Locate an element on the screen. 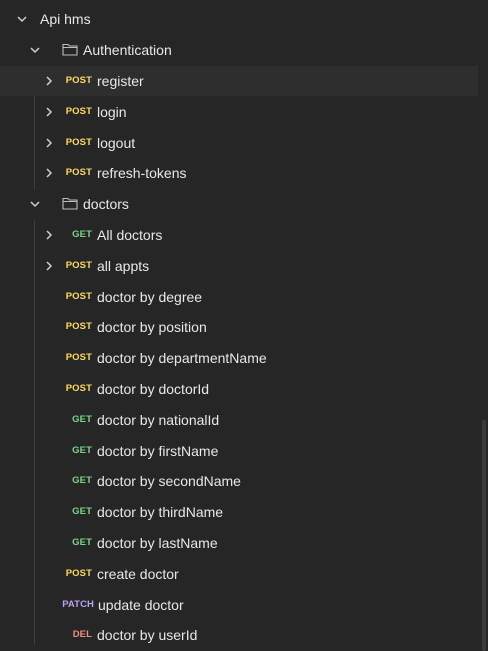 This screenshot has width=488, height=651. request-row-refresh-tokens: POST refresh-tokens is located at coordinates (239, 173).